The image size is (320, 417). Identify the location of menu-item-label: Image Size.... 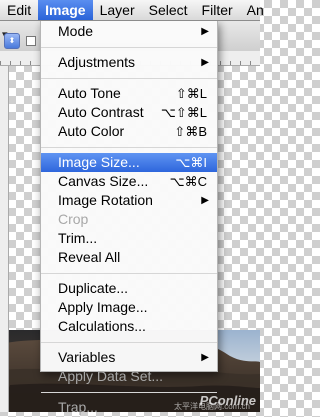
(99, 162).